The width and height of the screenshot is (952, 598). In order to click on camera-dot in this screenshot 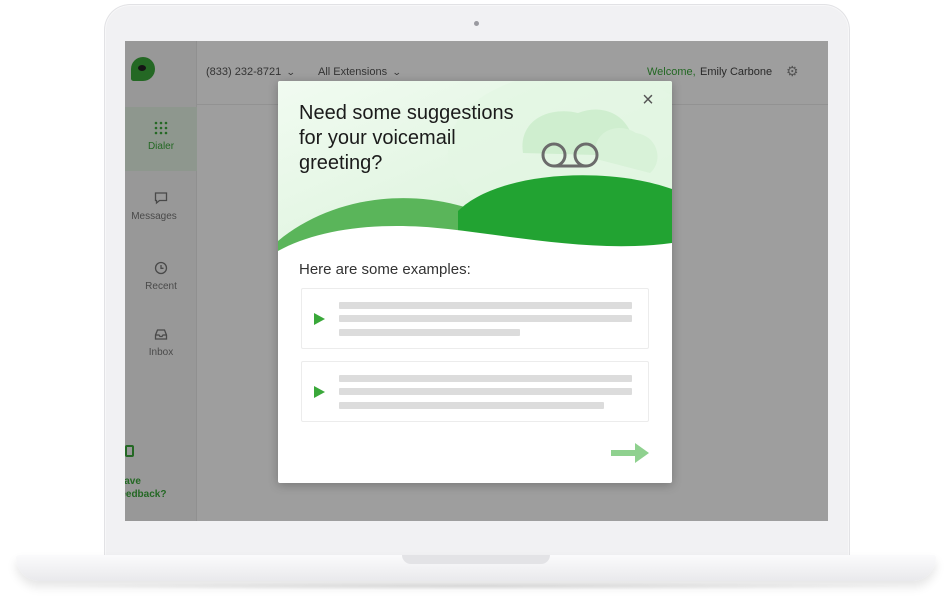, I will do `click(476, 23)`.